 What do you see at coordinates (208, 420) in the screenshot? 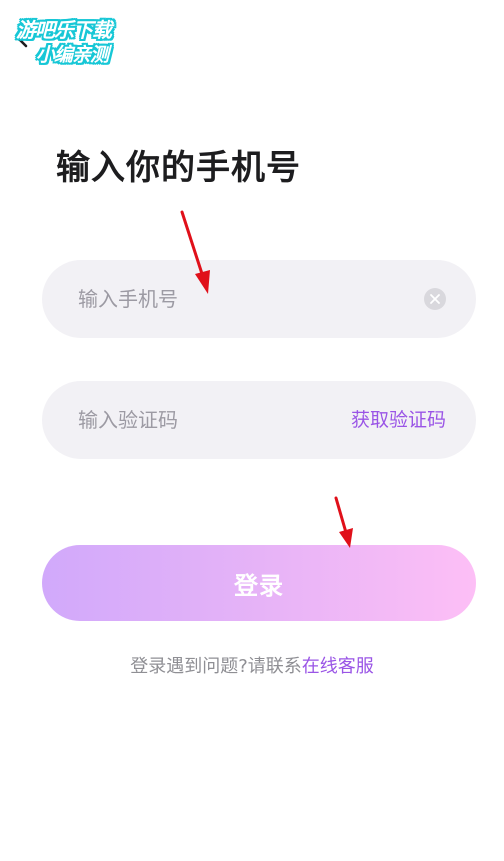
I see `code-input` at bounding box center [208, 420].